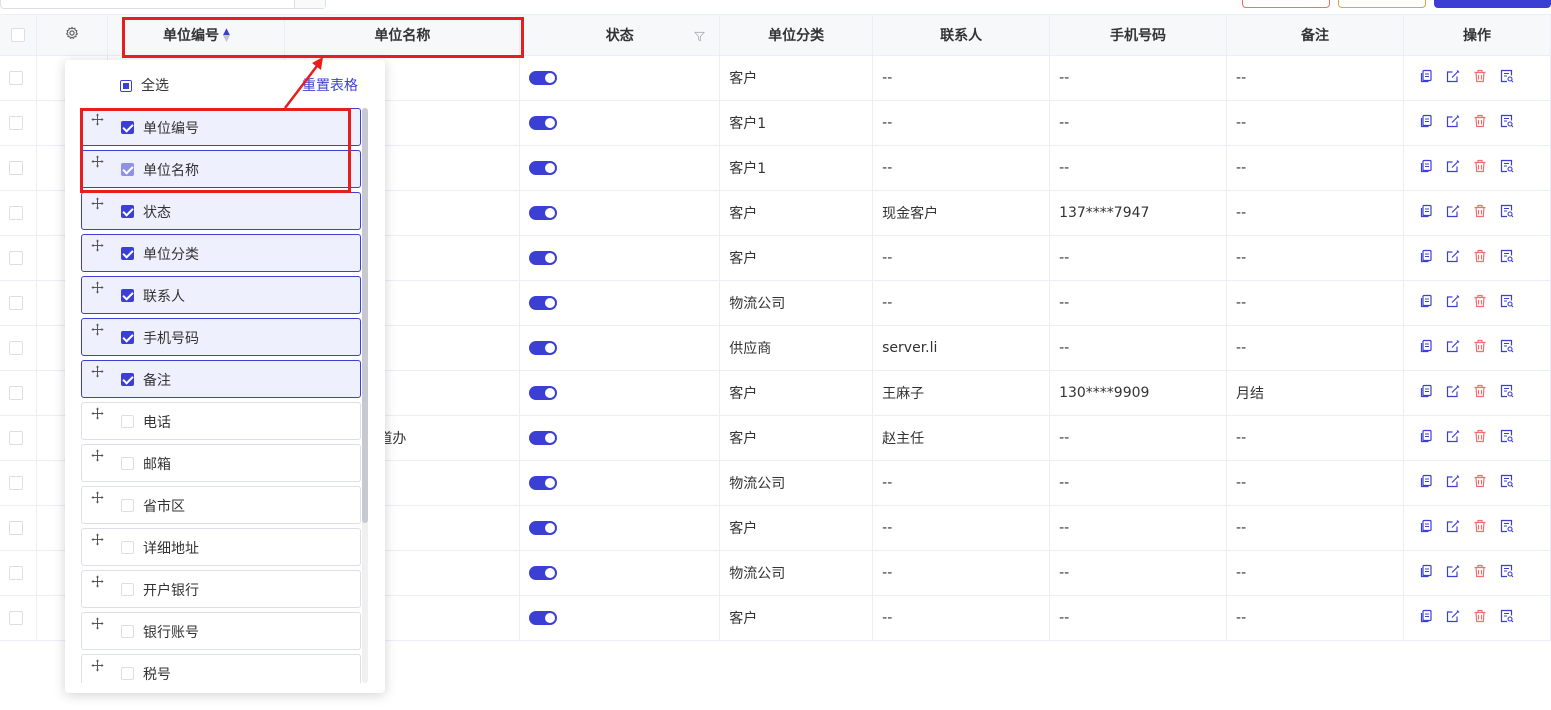  Describe the element at coordinates (163, 4) in the screenshot. I see `search-input` at that location.